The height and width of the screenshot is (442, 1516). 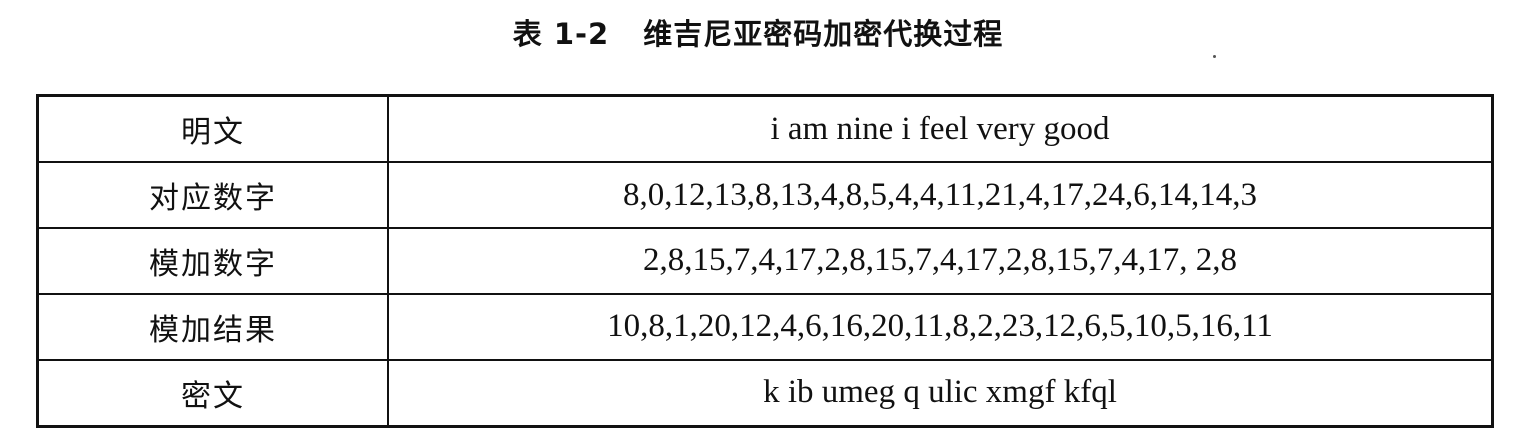 I want to click on row-label: 模加结果, so click(x=212, y=326).